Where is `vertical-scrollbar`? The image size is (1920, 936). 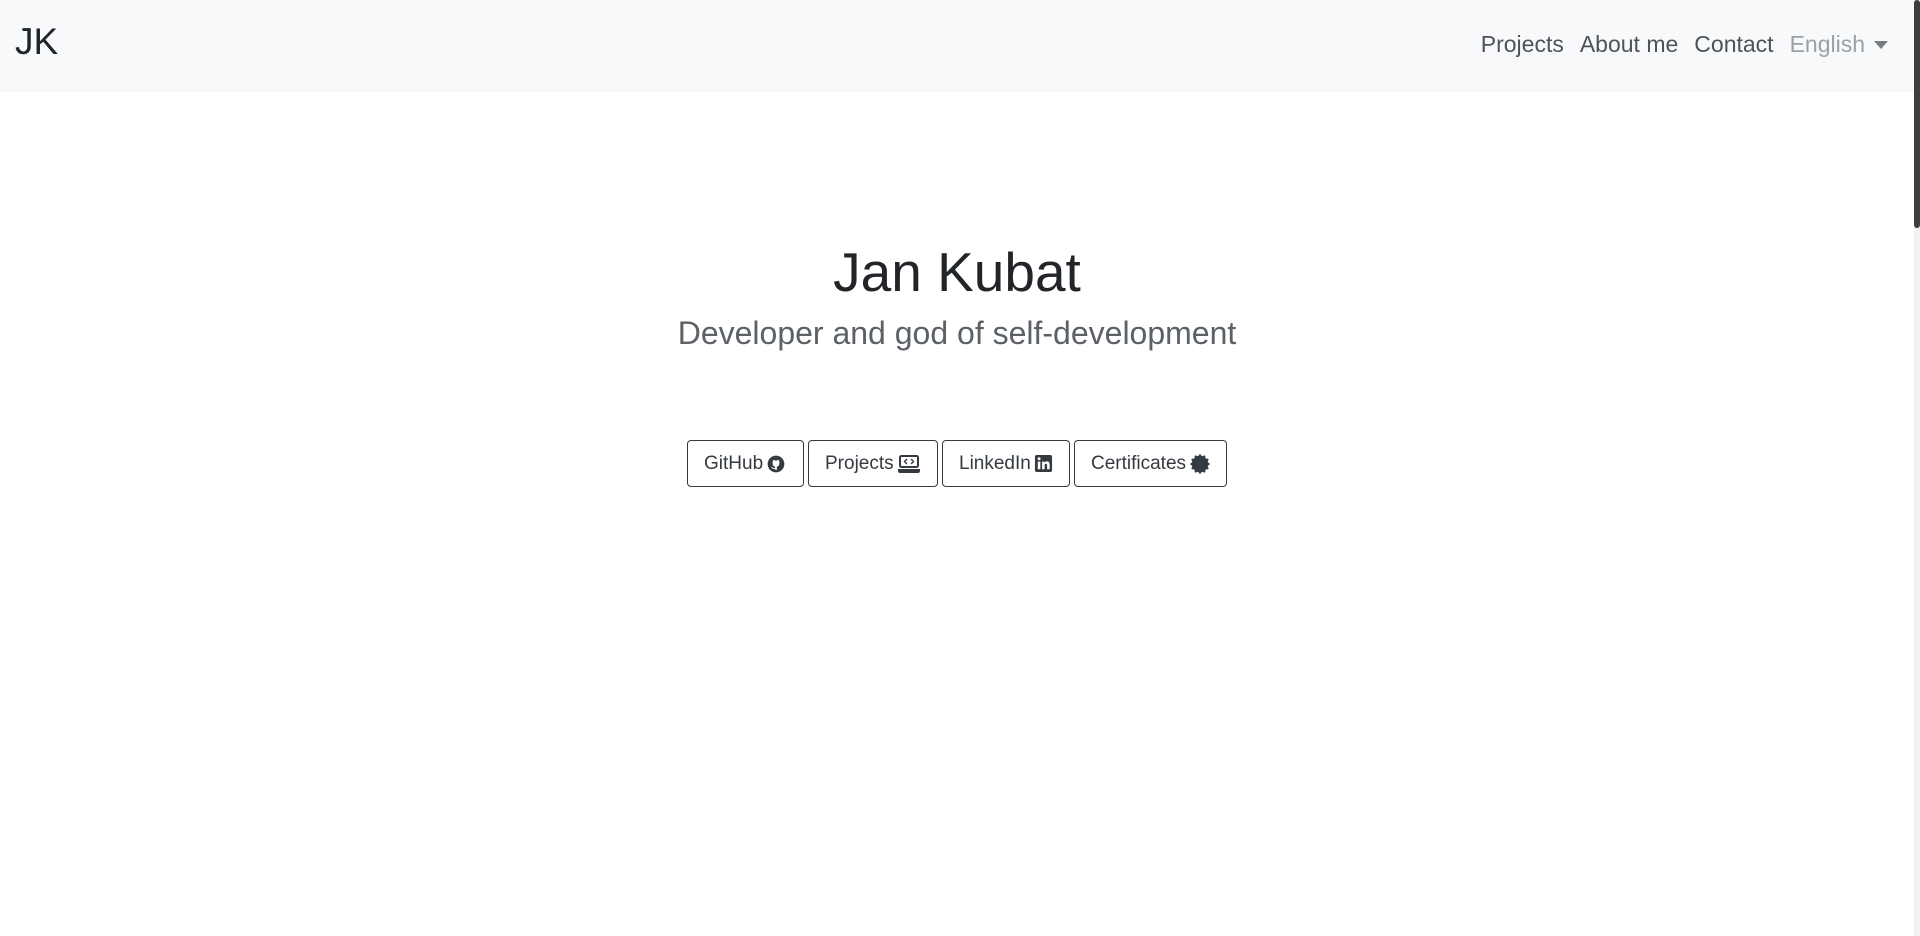
vertical-scrollbar is located at coordinates (1917, 468).